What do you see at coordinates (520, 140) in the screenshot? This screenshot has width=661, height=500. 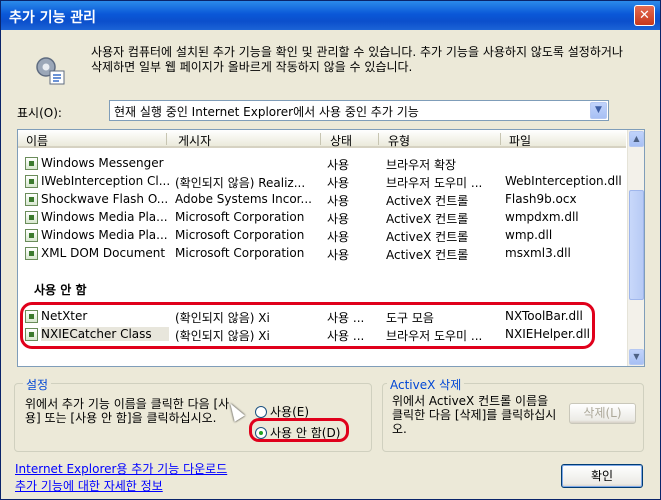 I see `col-header-file: 파일` at bounding box center [520, 140].